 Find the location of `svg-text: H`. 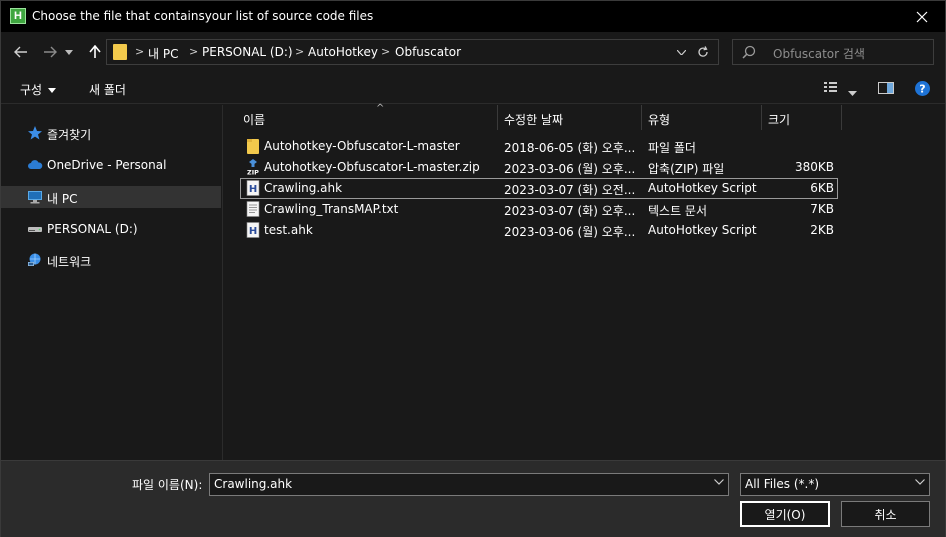

svg-text: H is located at coordinates (253, 231).